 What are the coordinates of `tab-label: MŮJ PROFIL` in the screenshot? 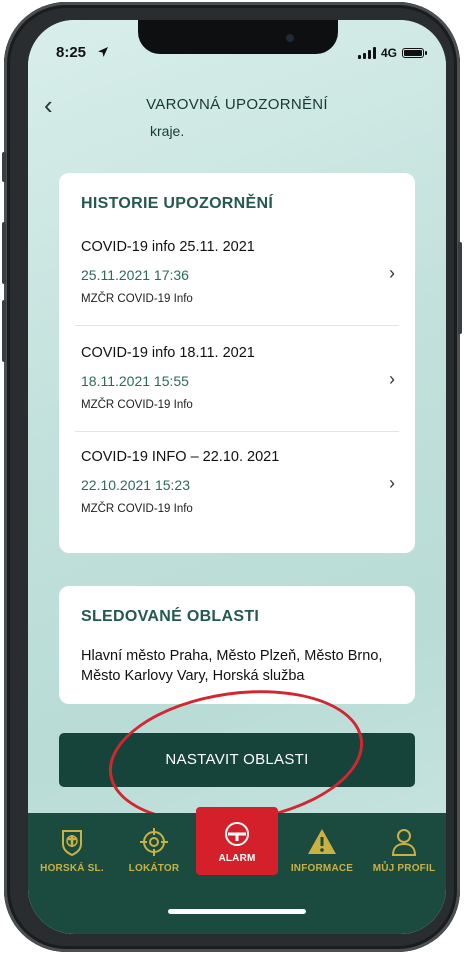 It's located at (404, 868).